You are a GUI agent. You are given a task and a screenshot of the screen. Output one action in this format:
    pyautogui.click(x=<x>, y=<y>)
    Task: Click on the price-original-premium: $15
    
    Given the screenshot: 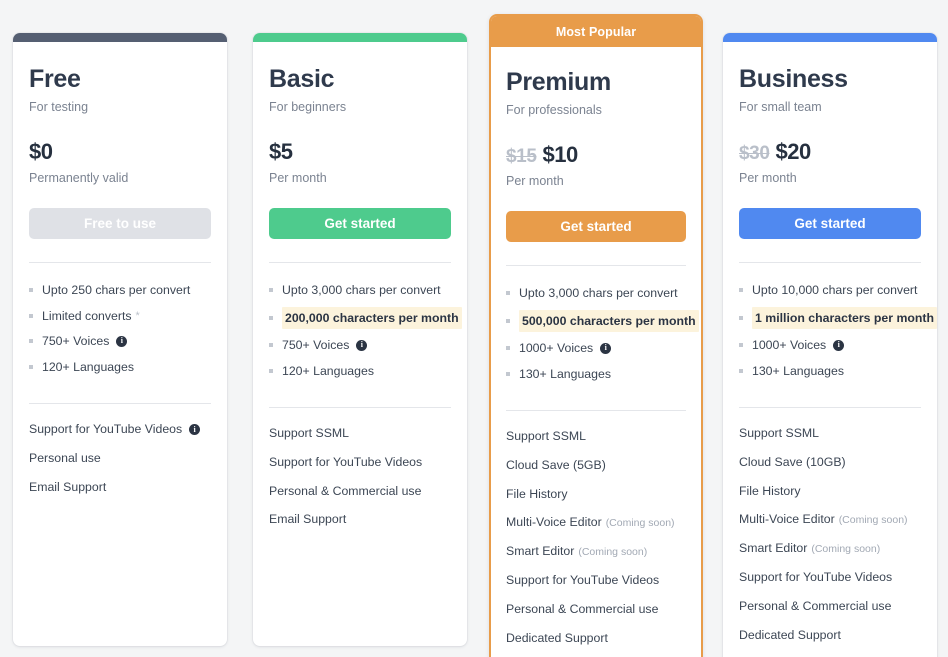 What is the action you would take?
    pyautogui.click(x=521, y=156)
    